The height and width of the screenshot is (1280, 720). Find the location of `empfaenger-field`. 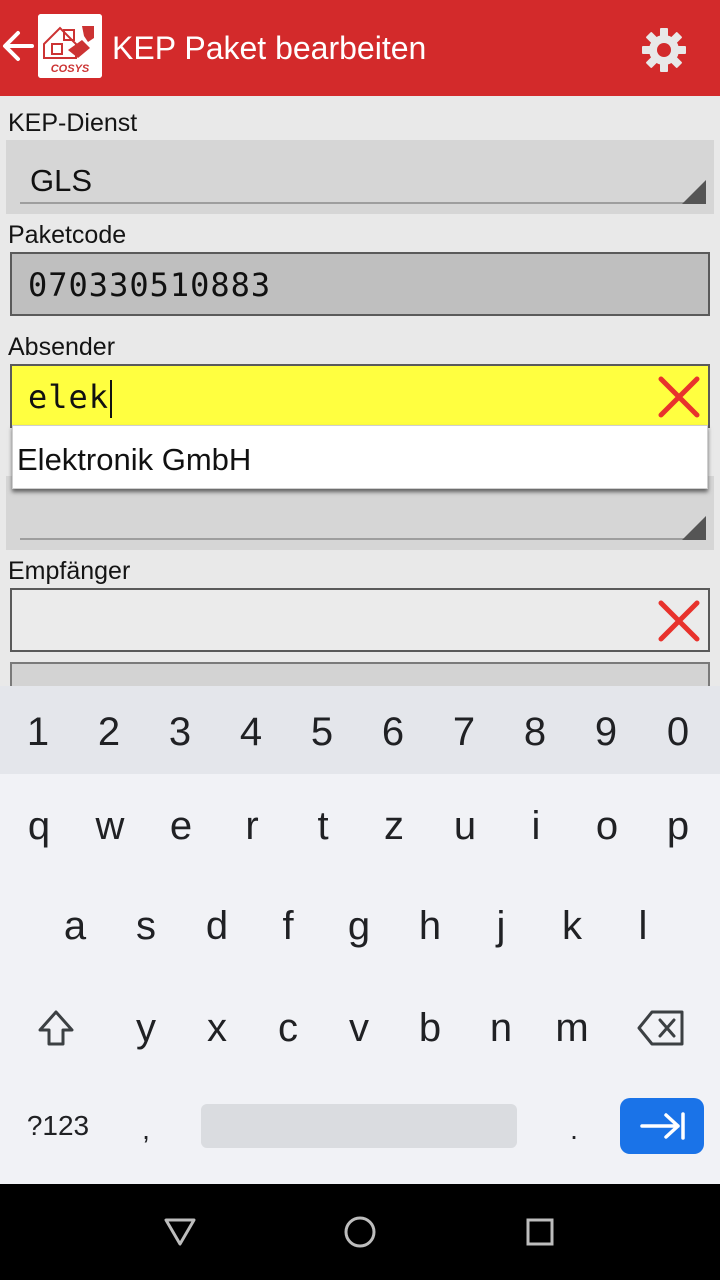

empfaenger-field is located at coordinates (360, 620).